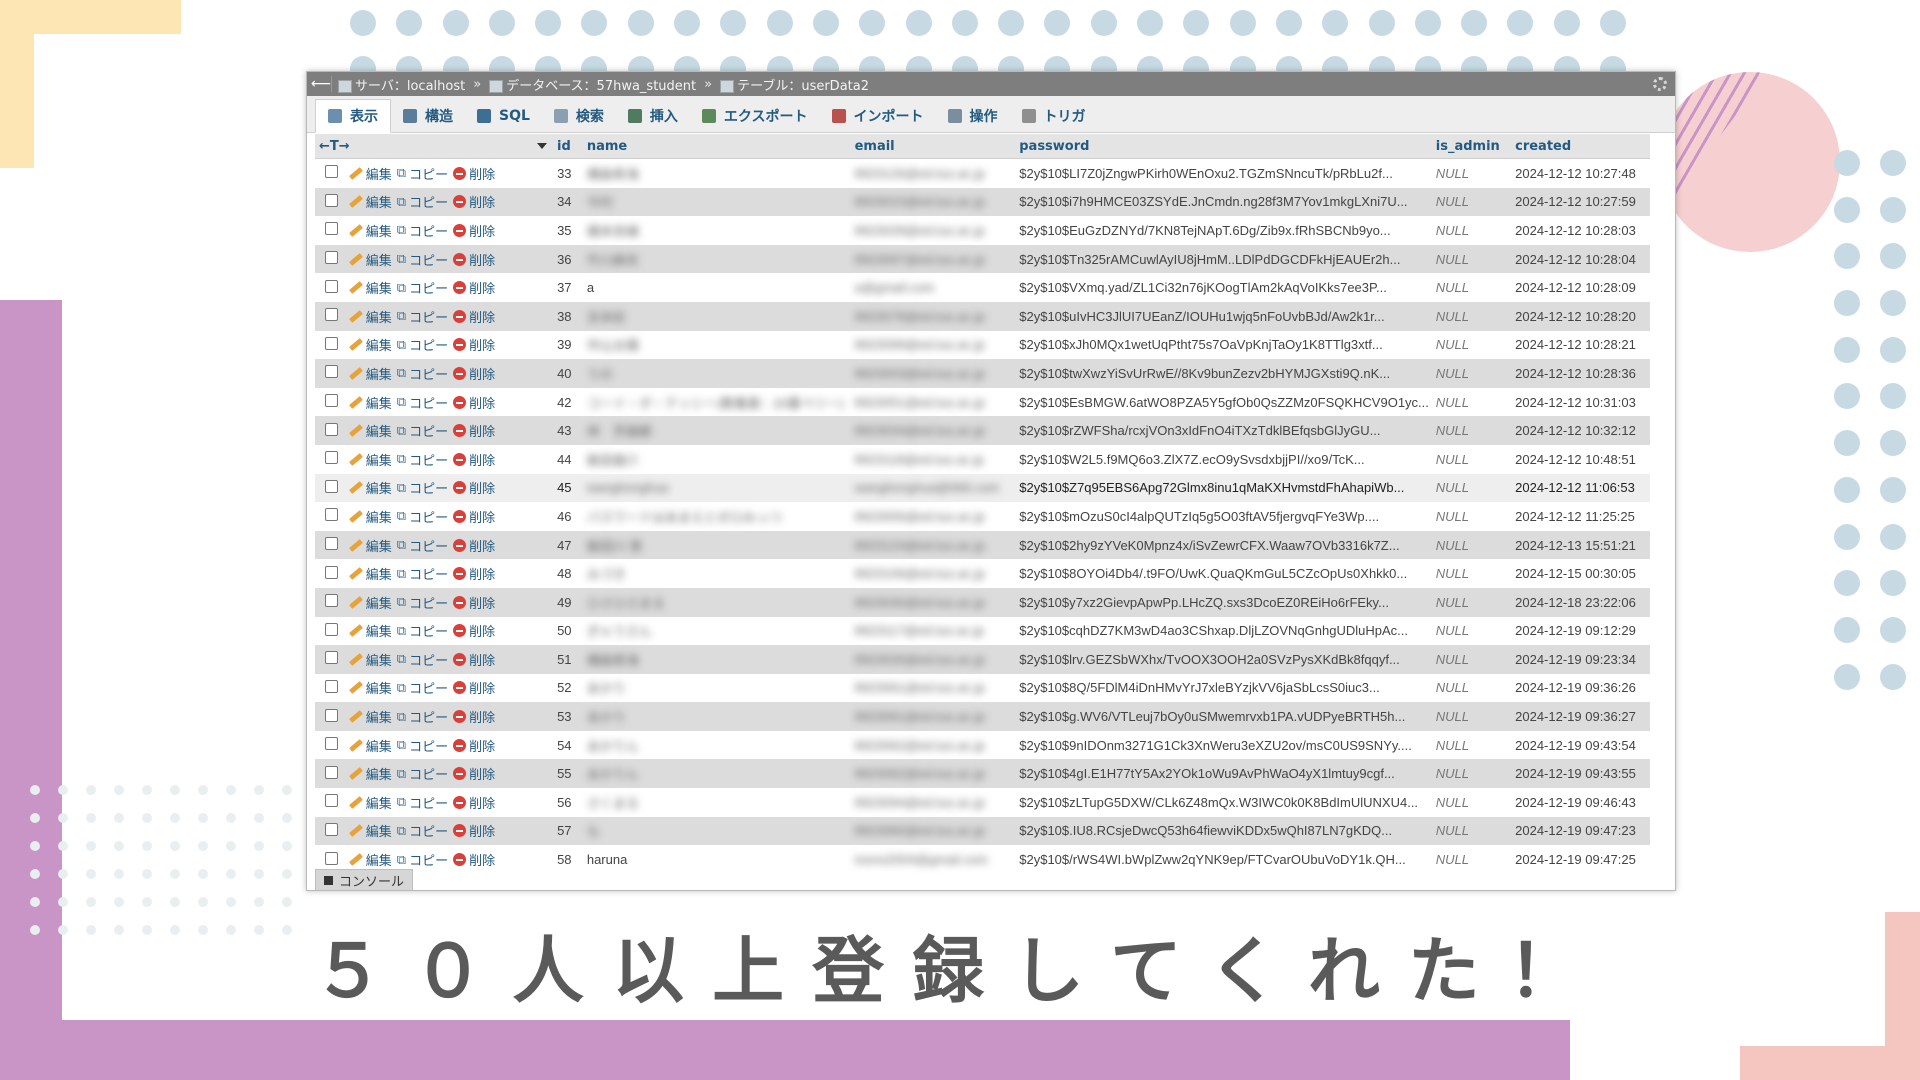 The width and height of the screenshot is (1920, 1080). Describe the element at coordinates (568, 745) in the screenshot. I see `cell-id: 54` at that location.